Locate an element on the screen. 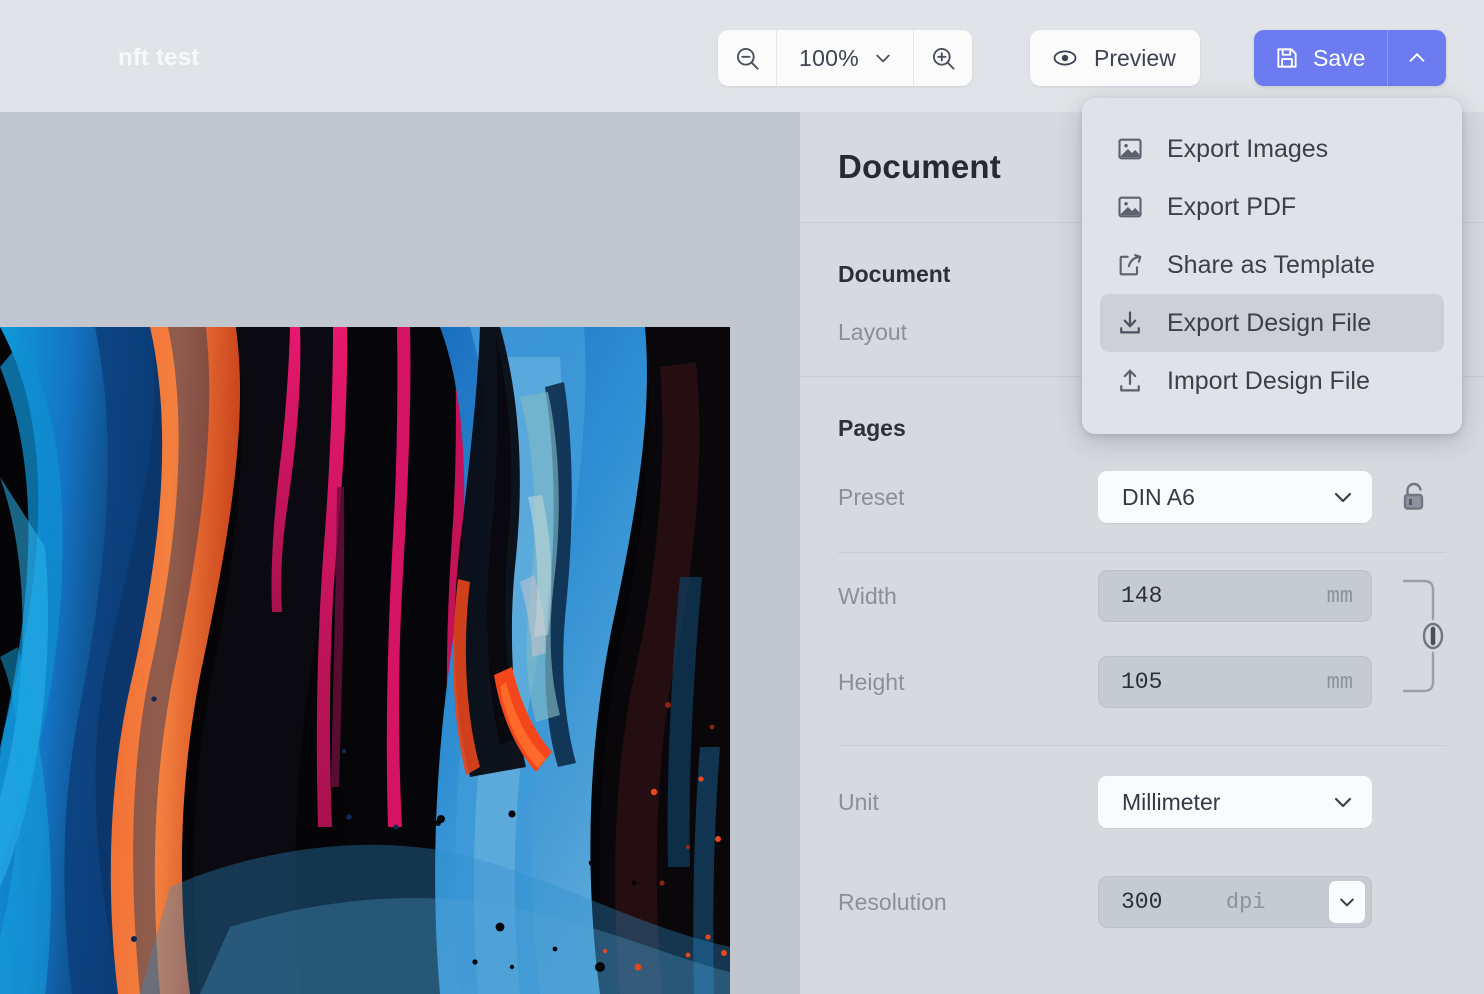 The width and height of the screenshot is (1484, 994). save-dropdown-toggle is located at coordinates (1417, 58).